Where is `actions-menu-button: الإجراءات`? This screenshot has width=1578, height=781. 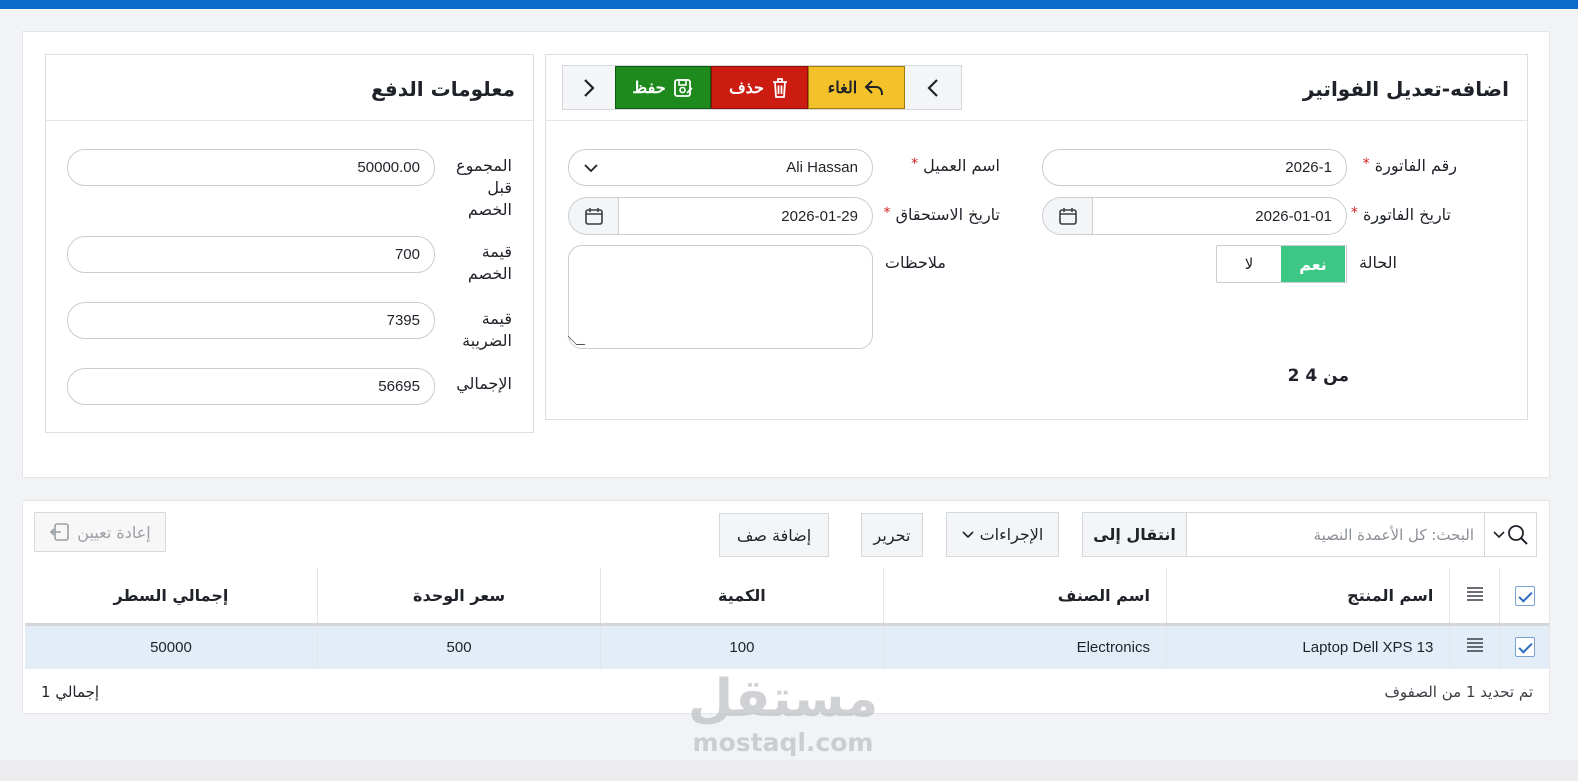
actions-menu-button: الإجراءات is located at coordinates (1002, 534).